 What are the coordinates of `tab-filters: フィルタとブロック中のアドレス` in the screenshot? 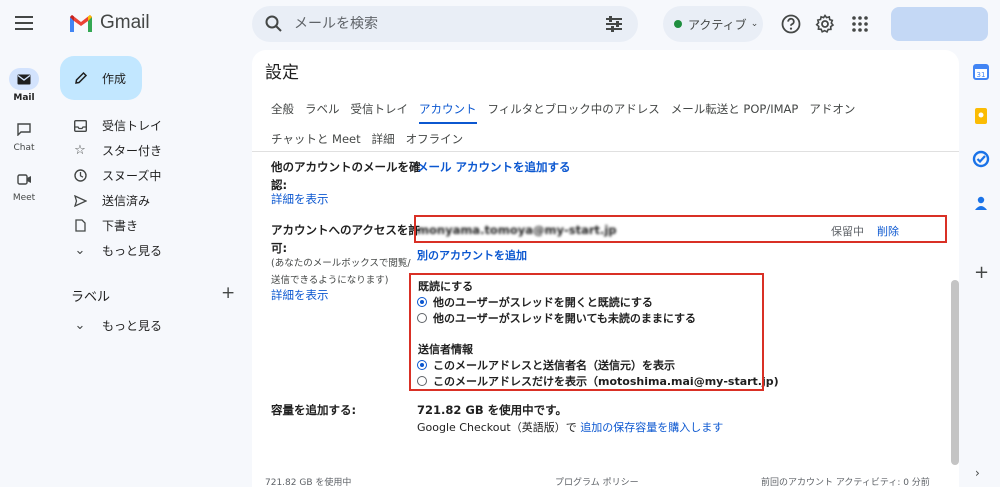 It's located at (574, 109).